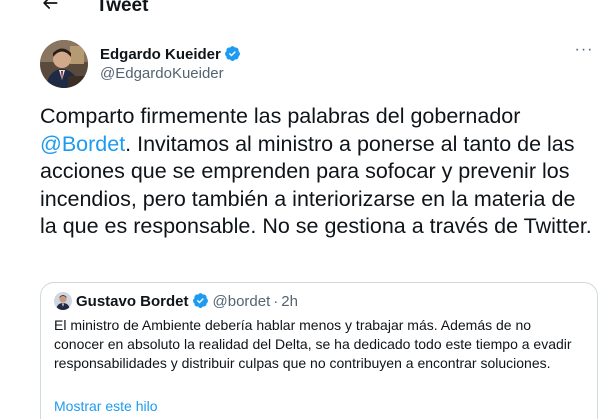  I want to click on verified-badge-icon, so click(232, 53).